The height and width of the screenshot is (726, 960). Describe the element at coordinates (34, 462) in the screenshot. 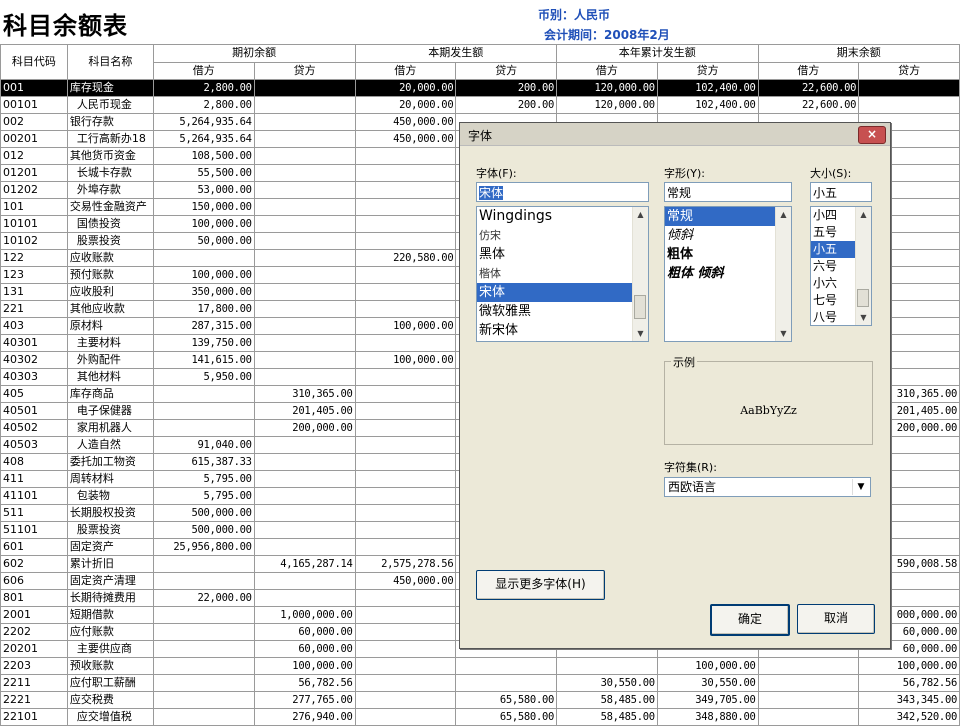

I see `account-code: 408` at that location.